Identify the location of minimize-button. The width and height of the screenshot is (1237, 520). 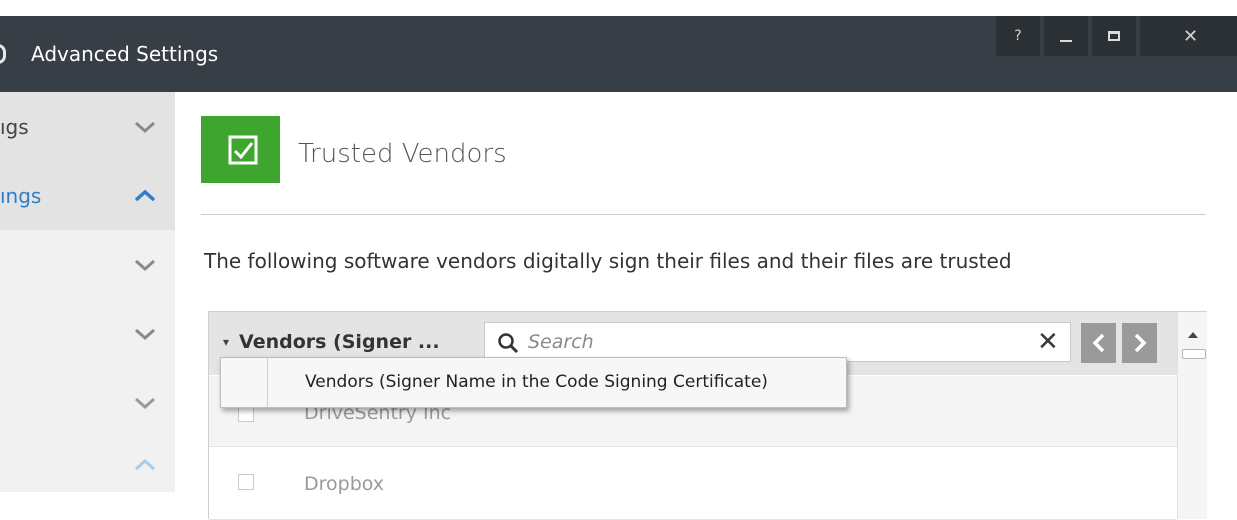
(1066, 36).